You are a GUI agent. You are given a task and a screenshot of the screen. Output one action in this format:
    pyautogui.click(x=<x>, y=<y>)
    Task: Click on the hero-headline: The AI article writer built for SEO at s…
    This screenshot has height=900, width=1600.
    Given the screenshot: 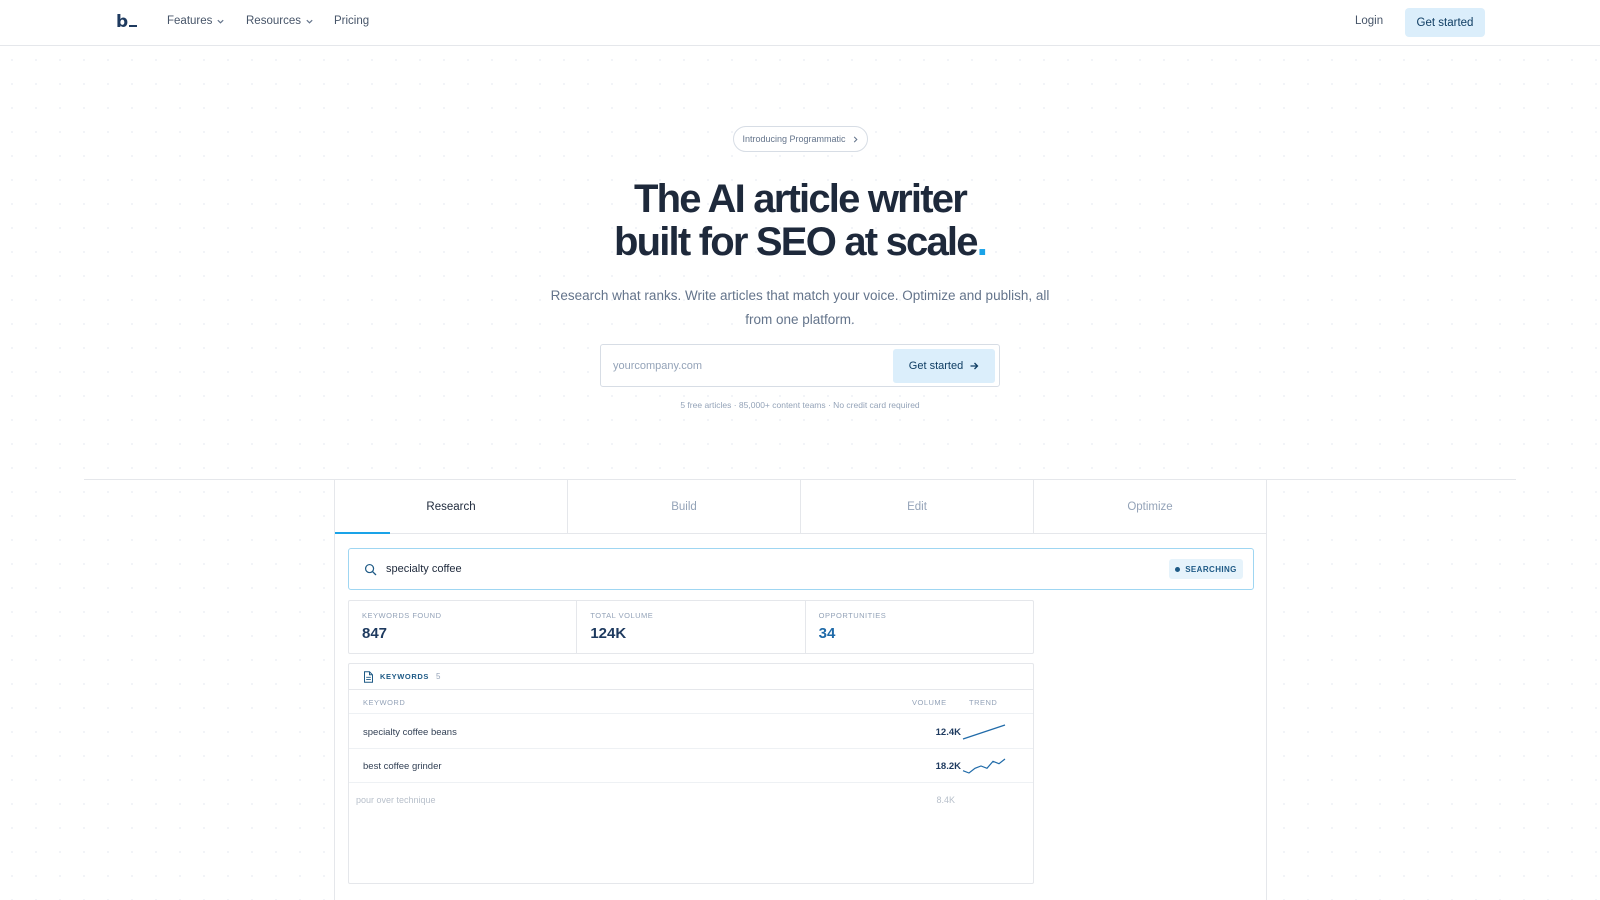 What is the action you would take?
    pyautogui.click(x=800, y=221)
    